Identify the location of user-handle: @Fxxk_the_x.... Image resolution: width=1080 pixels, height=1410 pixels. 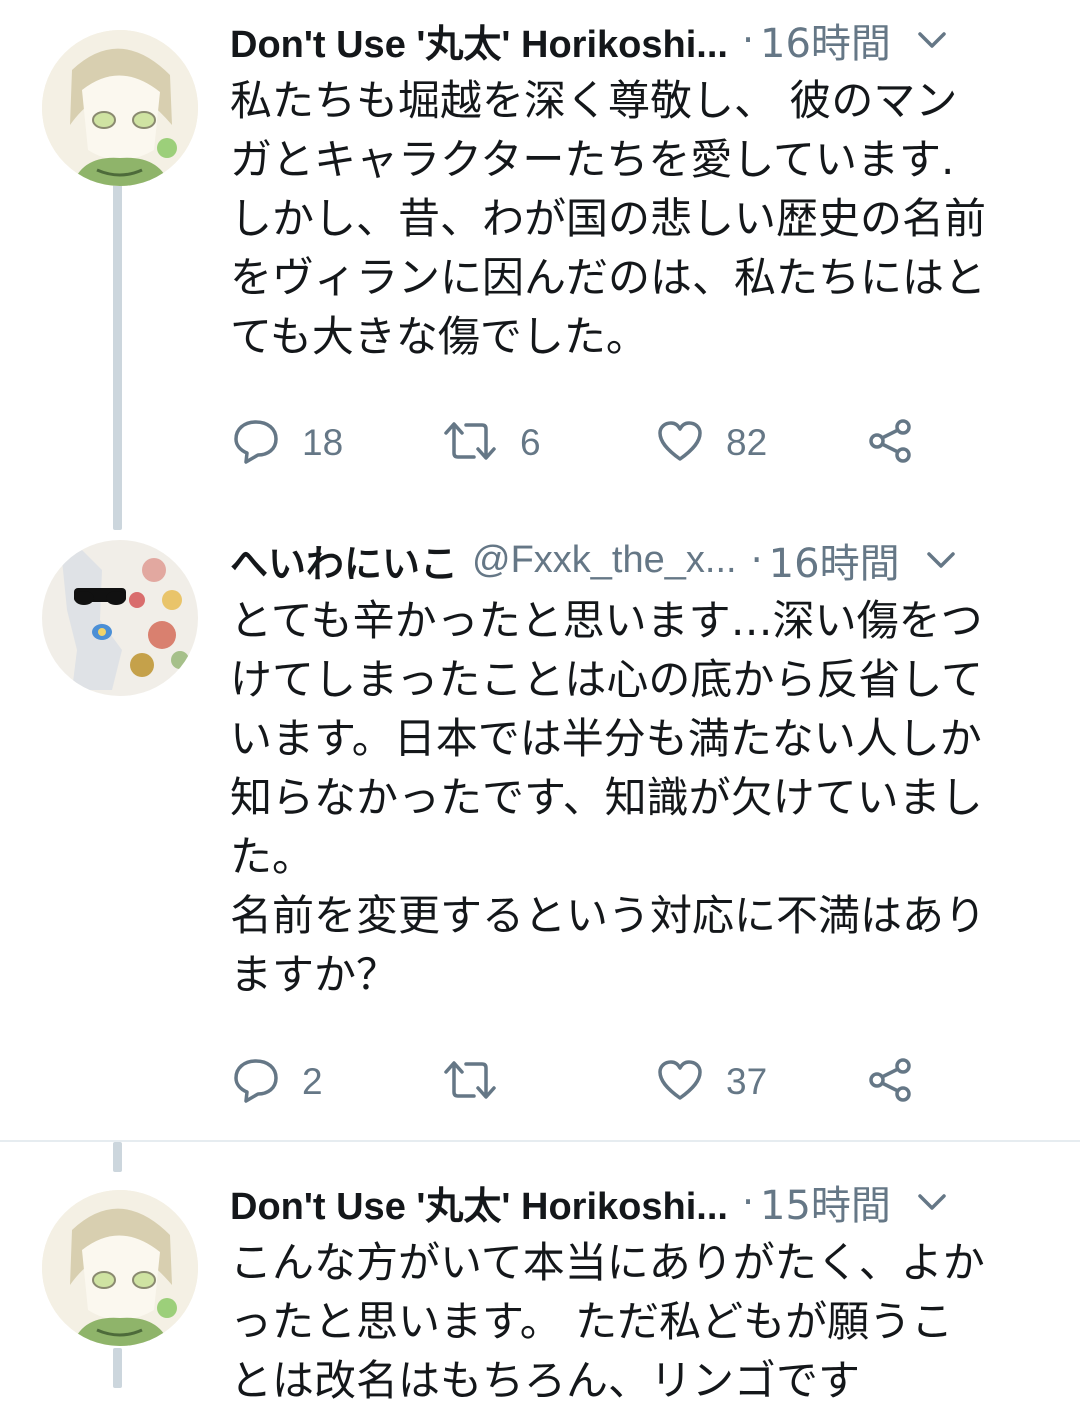
(604, 560).